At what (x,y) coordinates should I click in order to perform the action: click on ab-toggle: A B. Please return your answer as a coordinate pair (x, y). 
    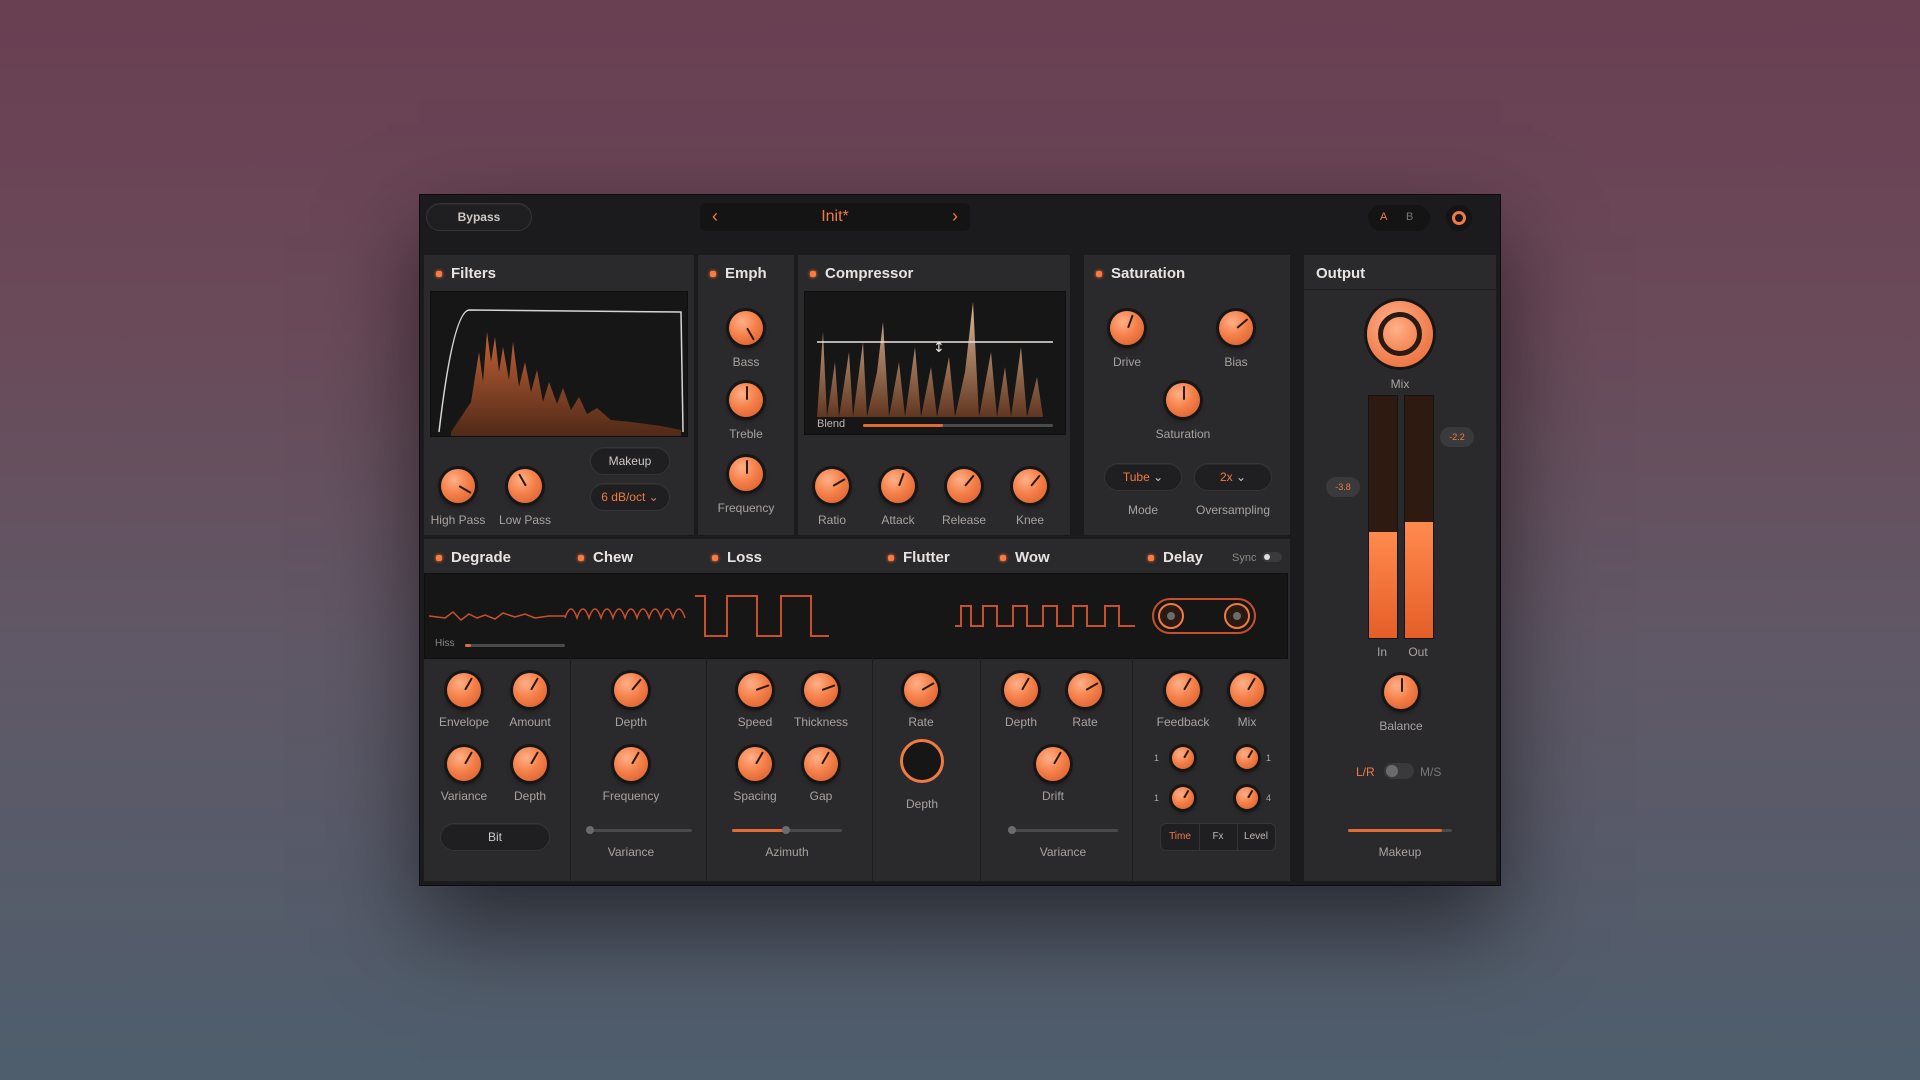
    Looking at the image, I should click on (1399, 218).